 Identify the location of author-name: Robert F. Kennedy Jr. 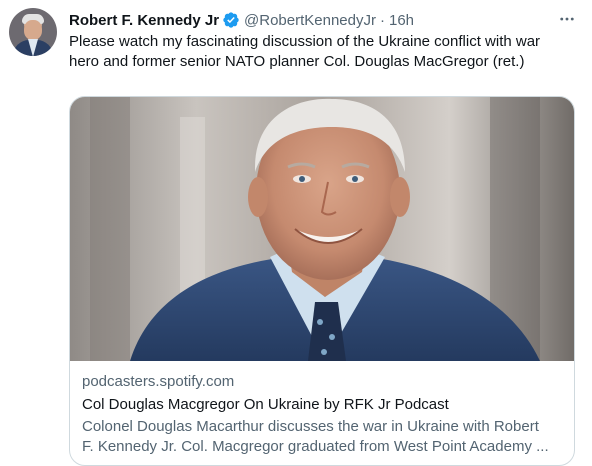
(144, 20).